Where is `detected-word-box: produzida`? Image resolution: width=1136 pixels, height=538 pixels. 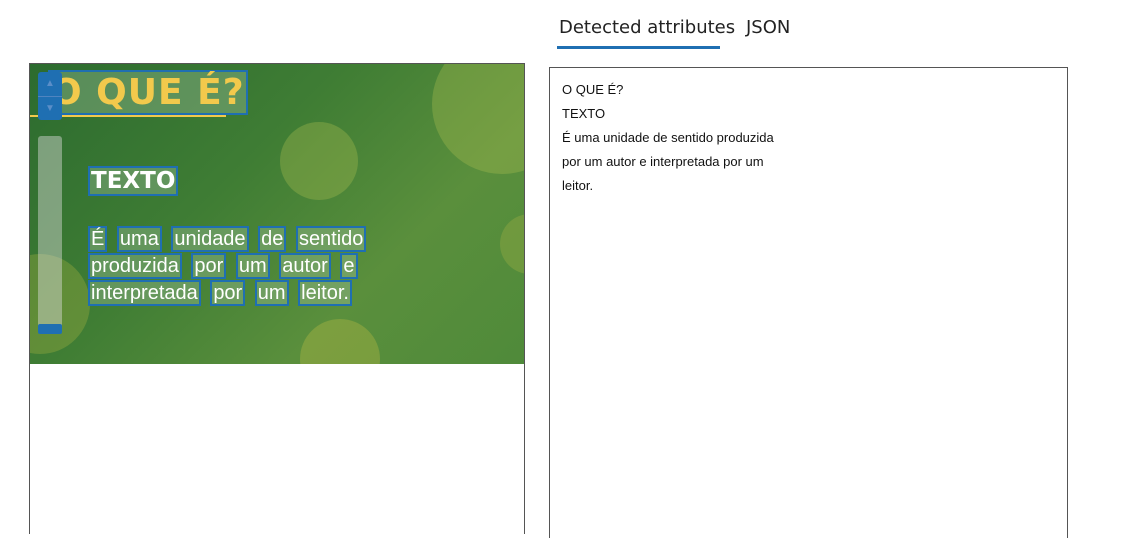 detected-word-box: produzida is located at coordinates (135, 266).